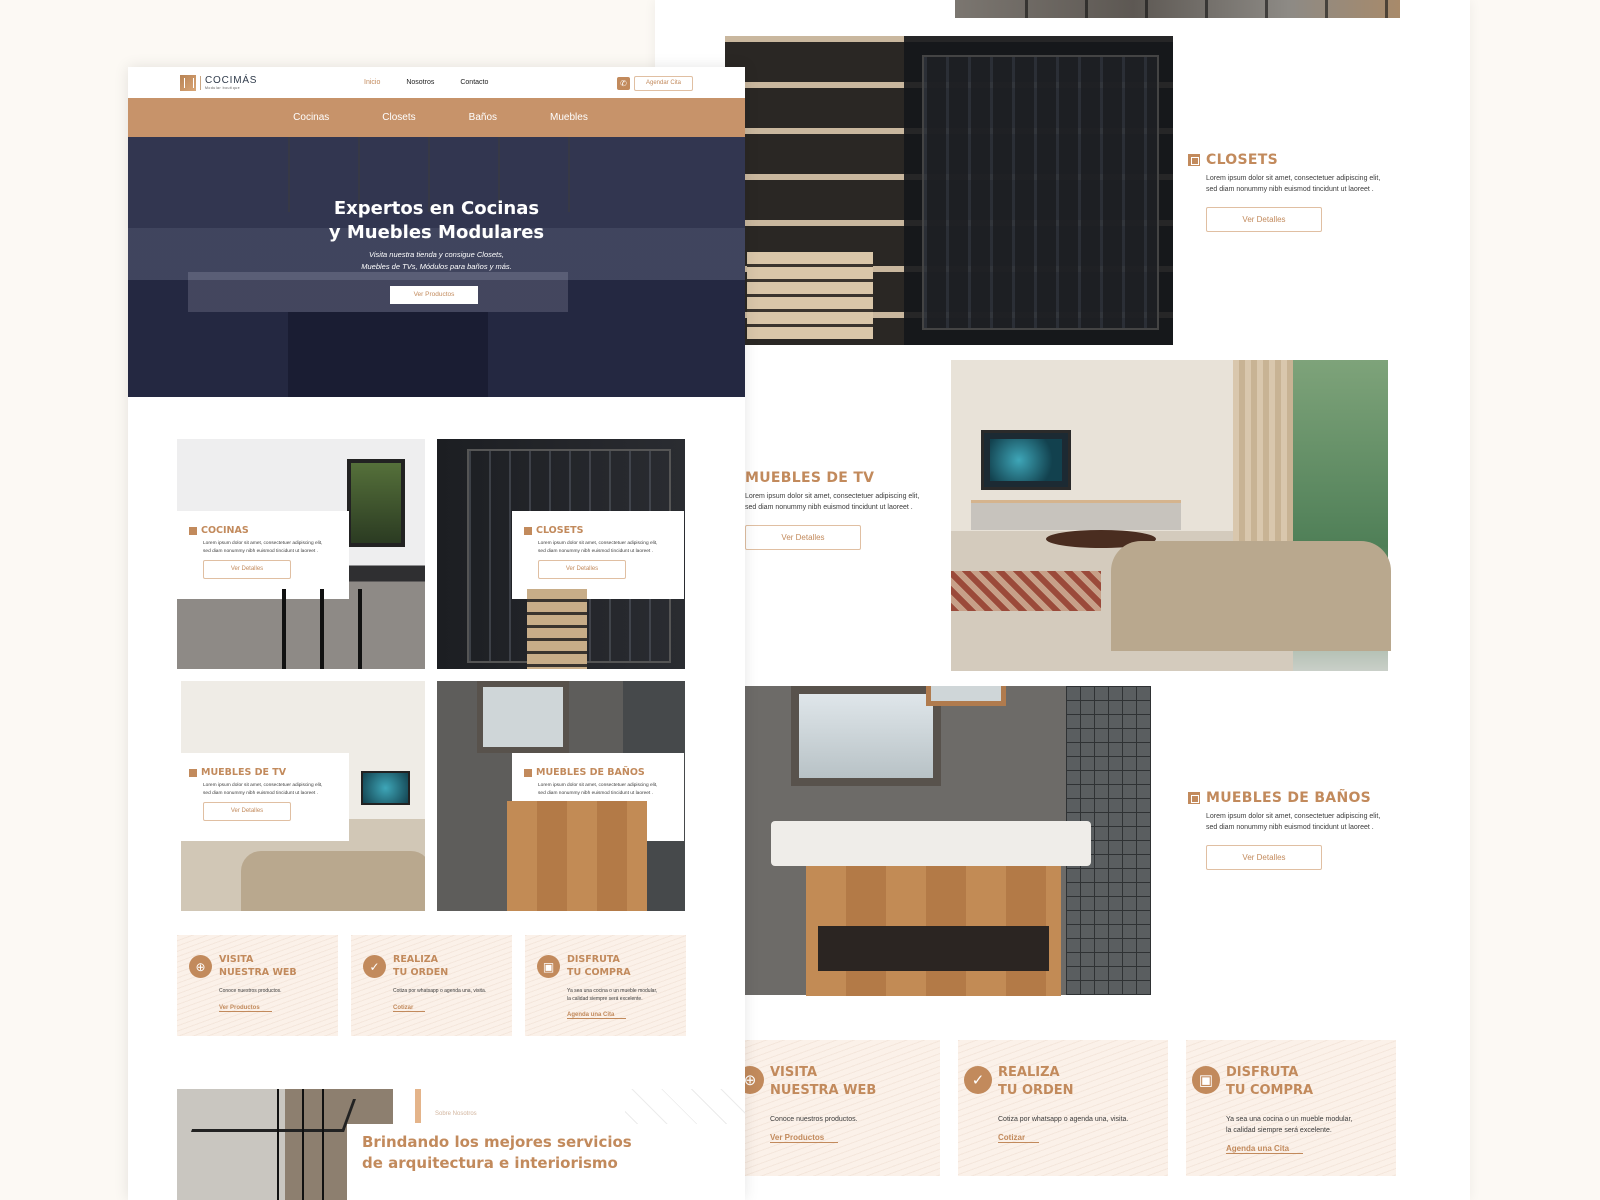 The image size is (1600, 1200). I want to click on nav-inicio: Inicio, so click(372, 82).